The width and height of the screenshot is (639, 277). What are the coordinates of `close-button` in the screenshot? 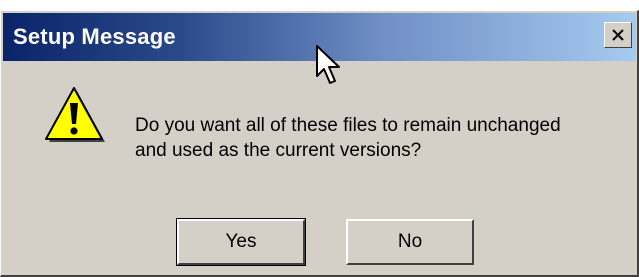 It's located at (618, 35).